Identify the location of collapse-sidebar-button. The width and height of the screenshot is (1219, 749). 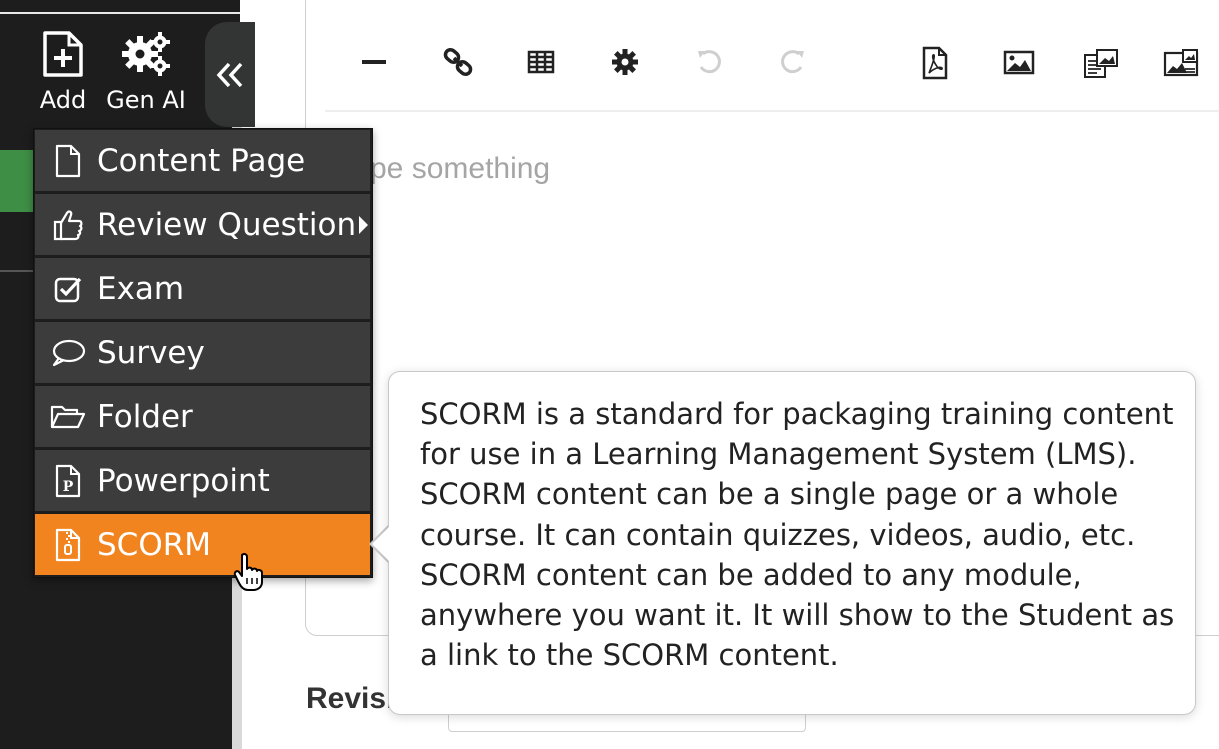
(230, 74).